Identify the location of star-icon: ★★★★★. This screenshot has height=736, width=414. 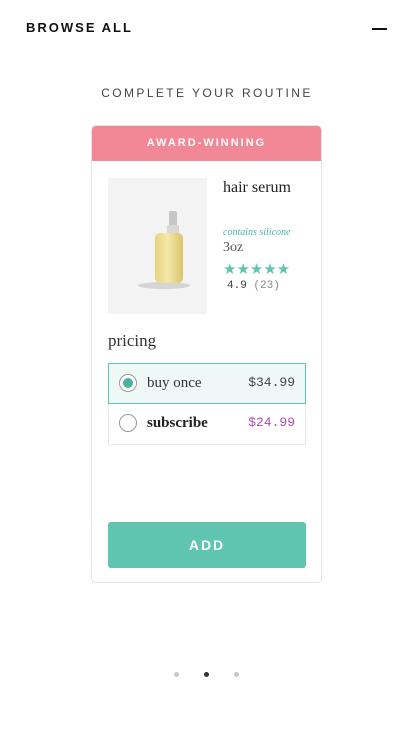
(257, 269).